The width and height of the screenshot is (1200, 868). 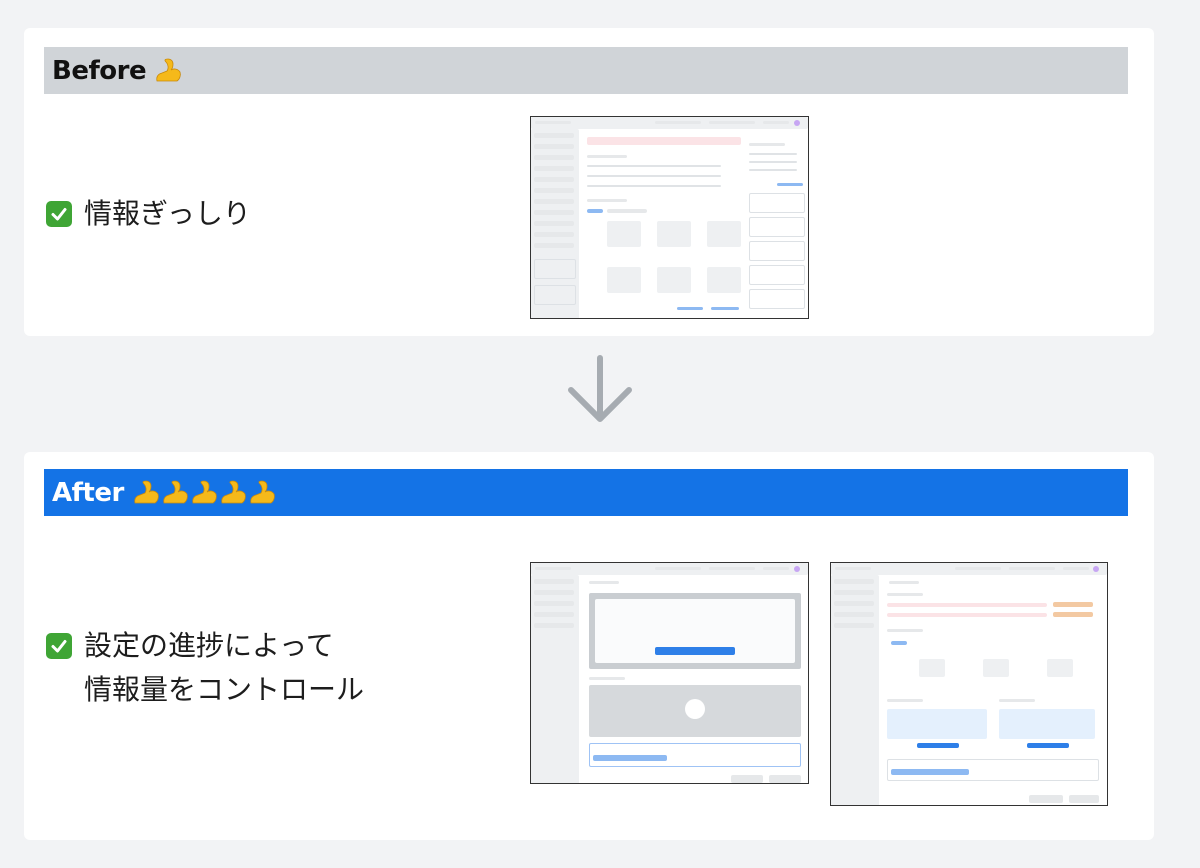 What do you see at coordinates (99, 70) in the screenshot?
I see `before-title: Before` at bounding box center [99, 70].